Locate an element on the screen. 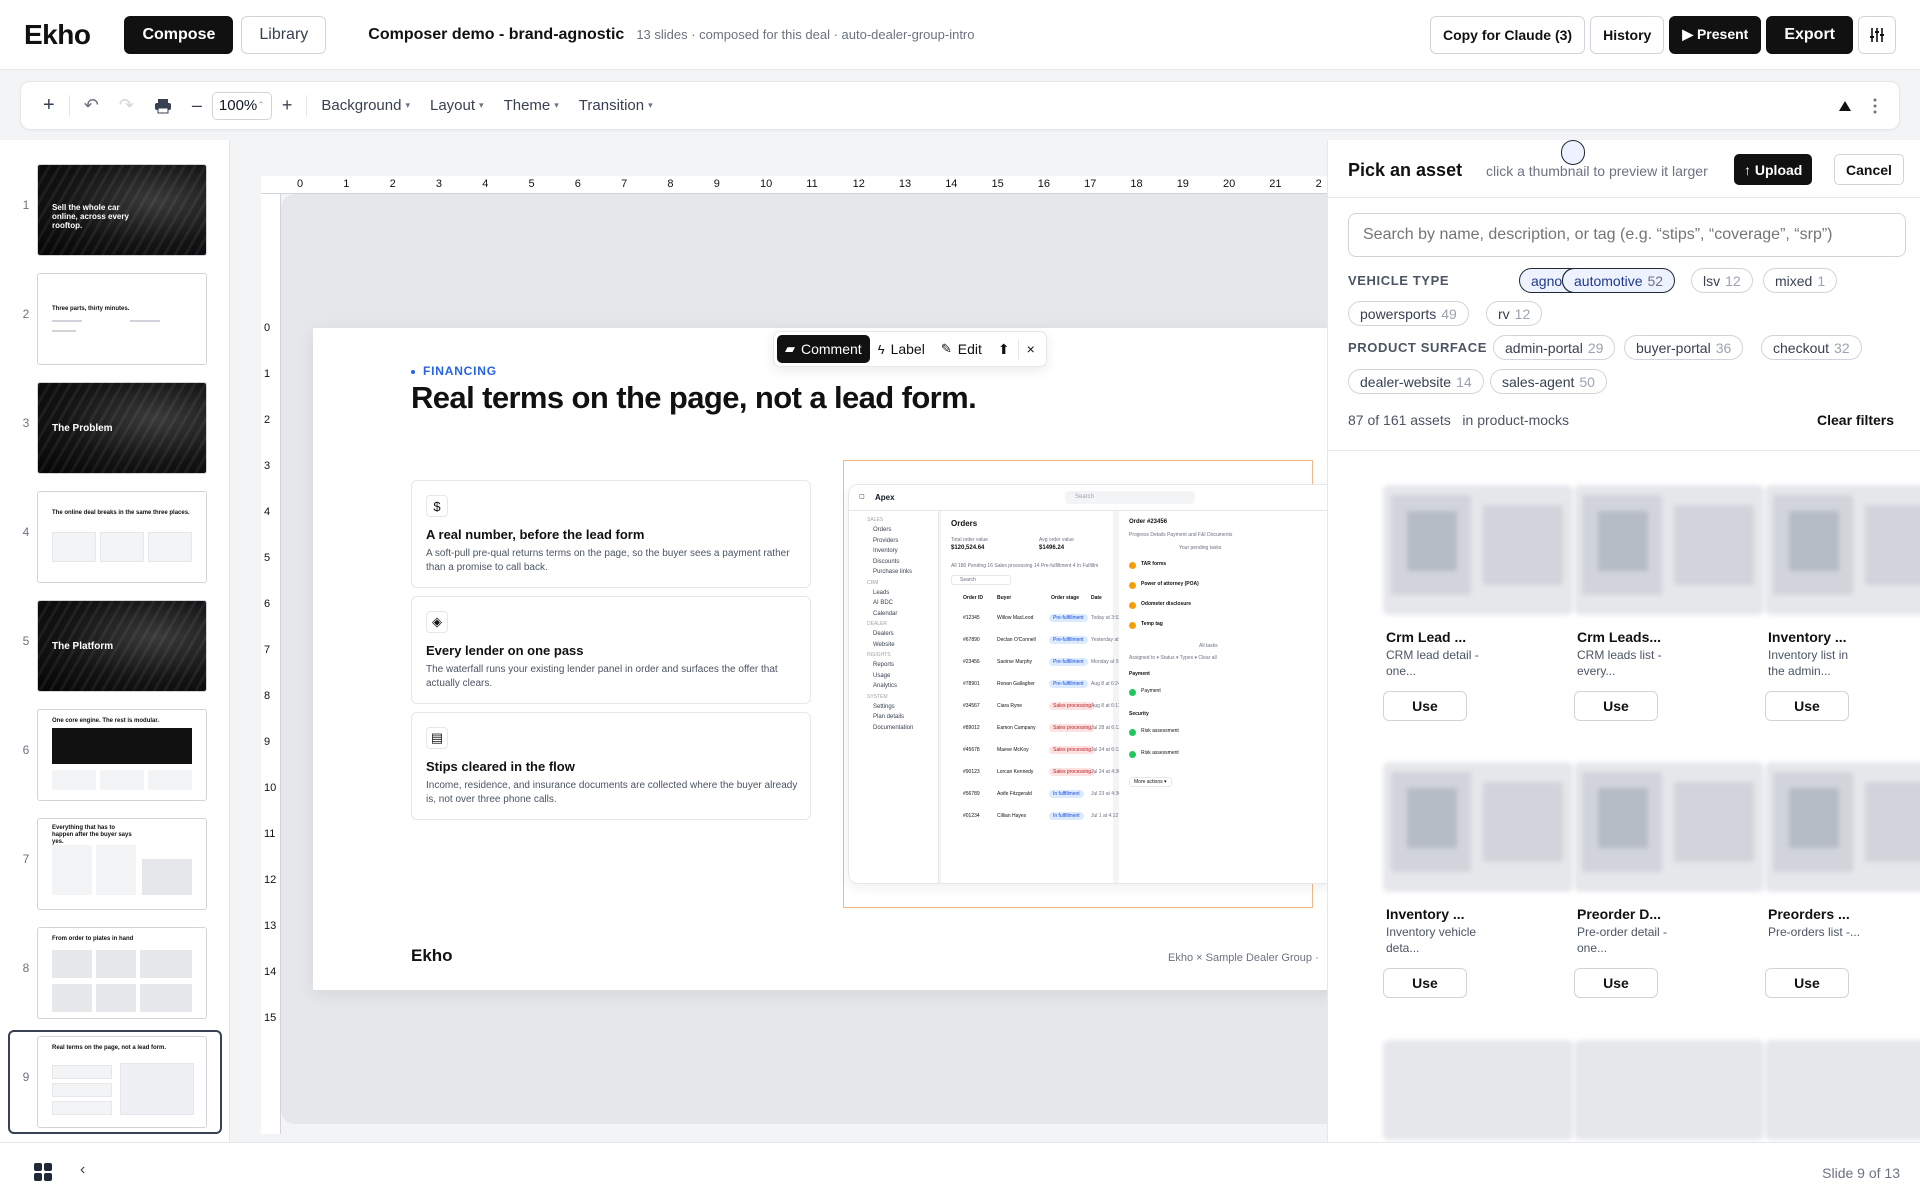  edit-label: Edit is located at coordinates (969, 349).